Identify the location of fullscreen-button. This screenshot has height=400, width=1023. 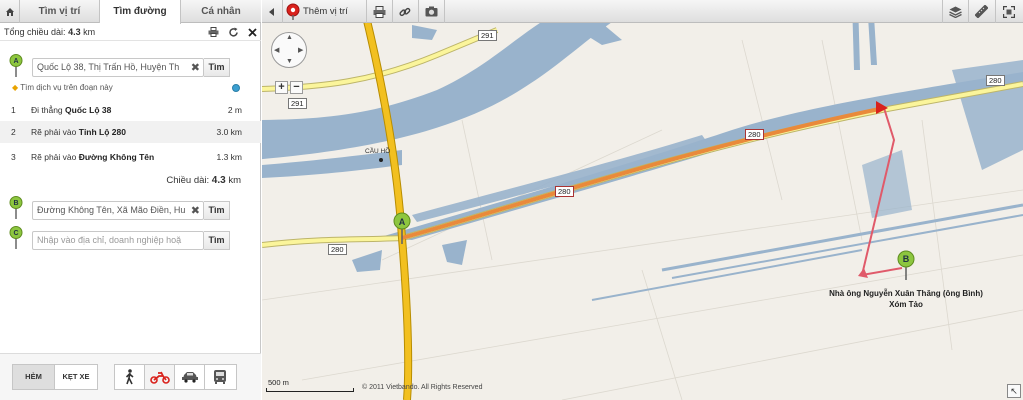
(1009, 11).